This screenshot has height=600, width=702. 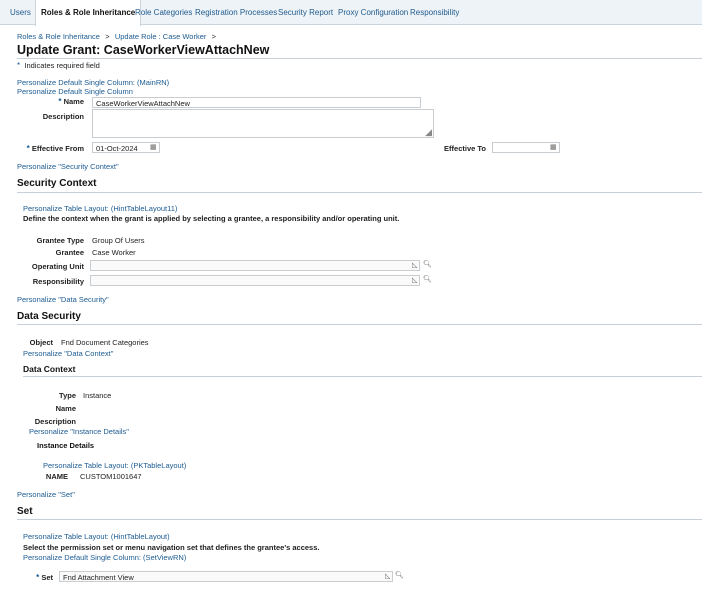 What do you see at coordinates (55, 421) in the screenshot?
I see `data-context-description-label: Description` at bounding box center [55, 421].